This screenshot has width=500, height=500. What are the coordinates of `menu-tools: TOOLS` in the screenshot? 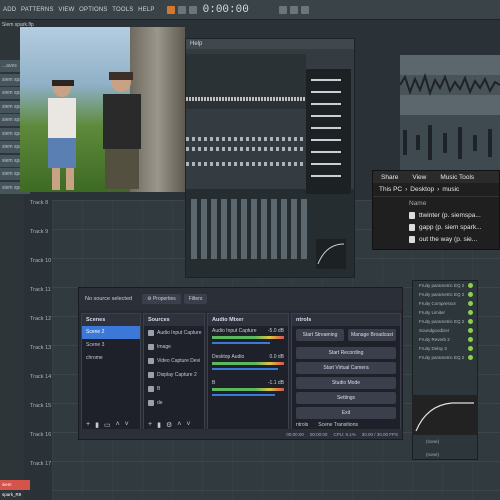 It's located at (122, 10).